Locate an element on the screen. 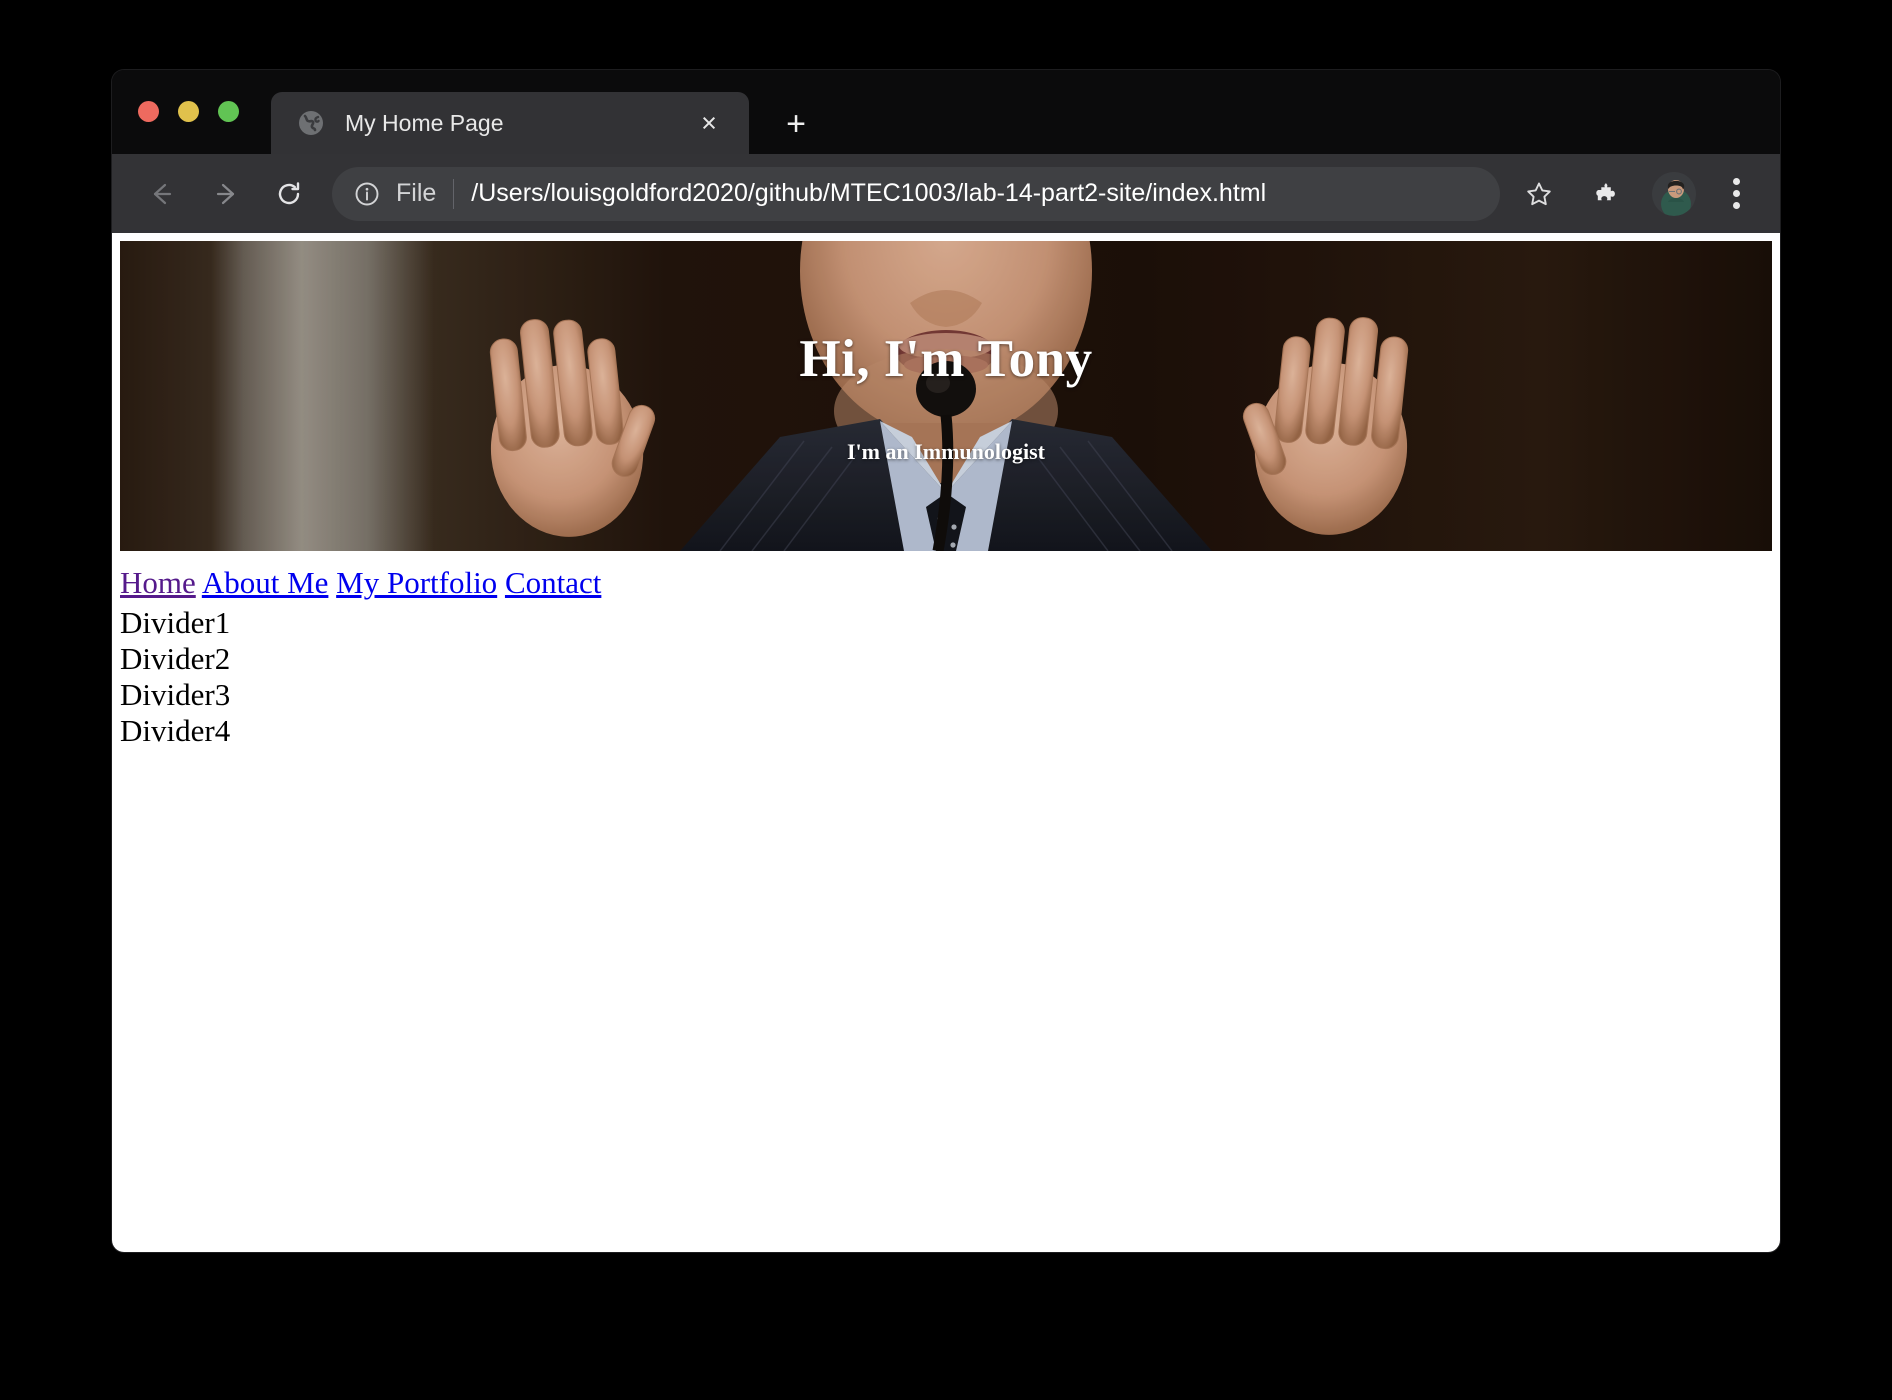 The width and height of the screenshot is (1892, 1400). new-tab-button: + is located at coordinates (796, 124).